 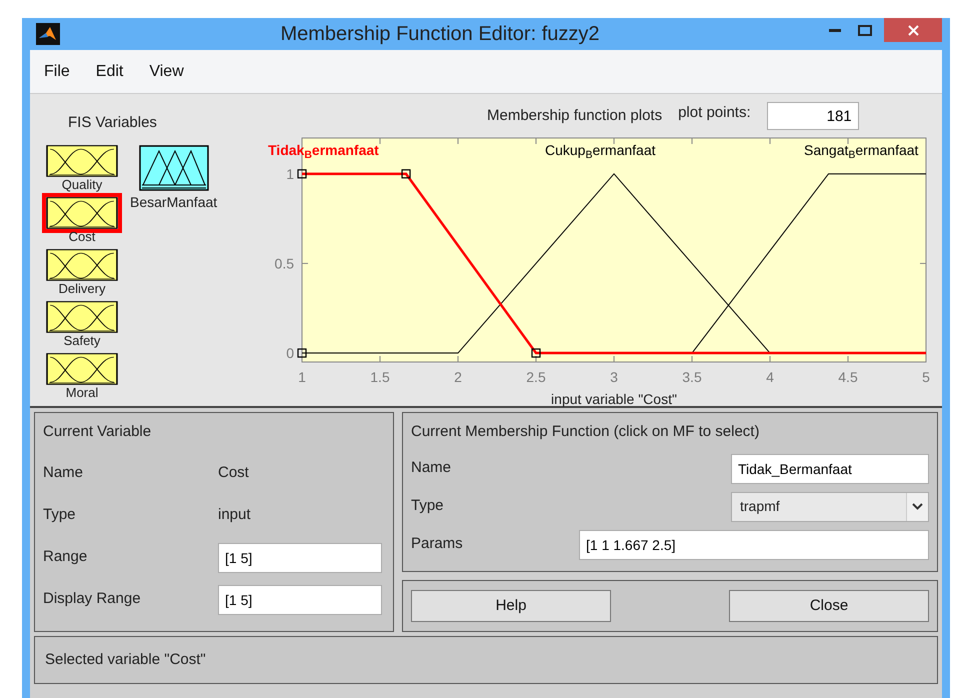 I want to click on variable-label: Safety, so click(x=82, y=340).